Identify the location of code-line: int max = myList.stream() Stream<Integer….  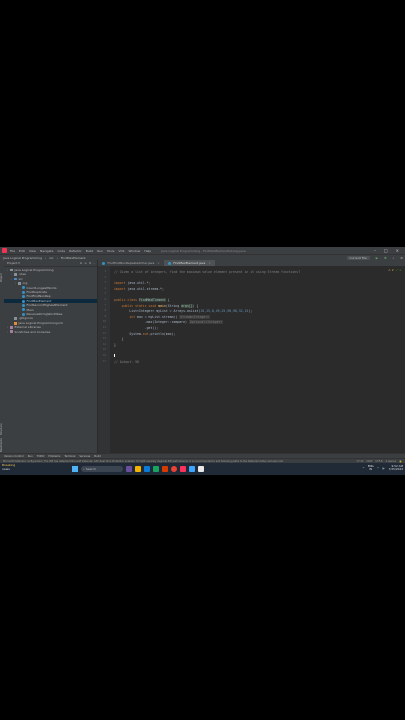
(162, 316).